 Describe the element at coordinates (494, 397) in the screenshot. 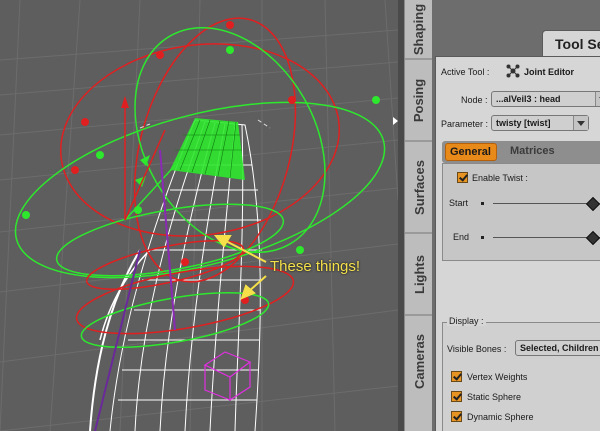

I see `static-sphere-label: Static Sphere` at that location.